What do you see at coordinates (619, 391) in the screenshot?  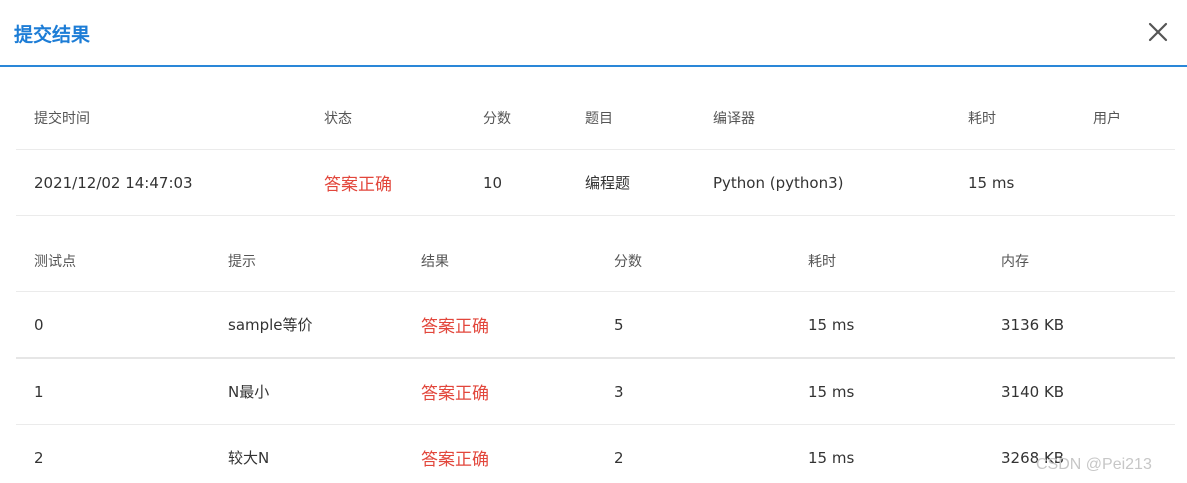 I see `testcase-score: 3` at bounding box center [619, 391].